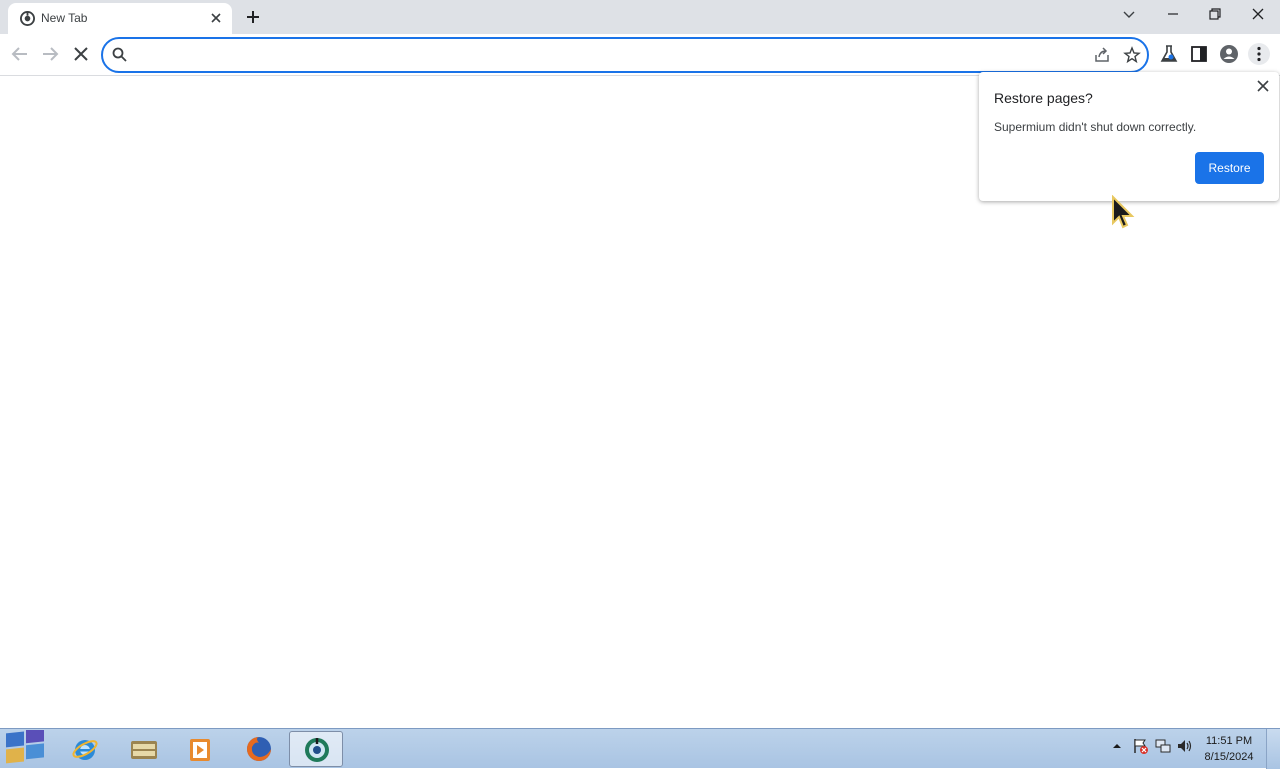 This screenshot has height=769, width=1280. Describe the element at coordinates (1258, 15) in the screenshot. I see `close-window-icon` at that location.